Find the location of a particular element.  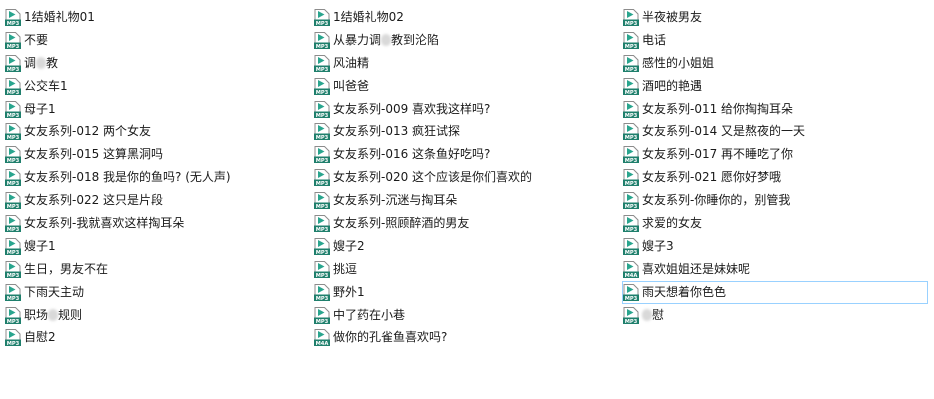

file-item: MP3 慰 is located at coordinates (776, 315).